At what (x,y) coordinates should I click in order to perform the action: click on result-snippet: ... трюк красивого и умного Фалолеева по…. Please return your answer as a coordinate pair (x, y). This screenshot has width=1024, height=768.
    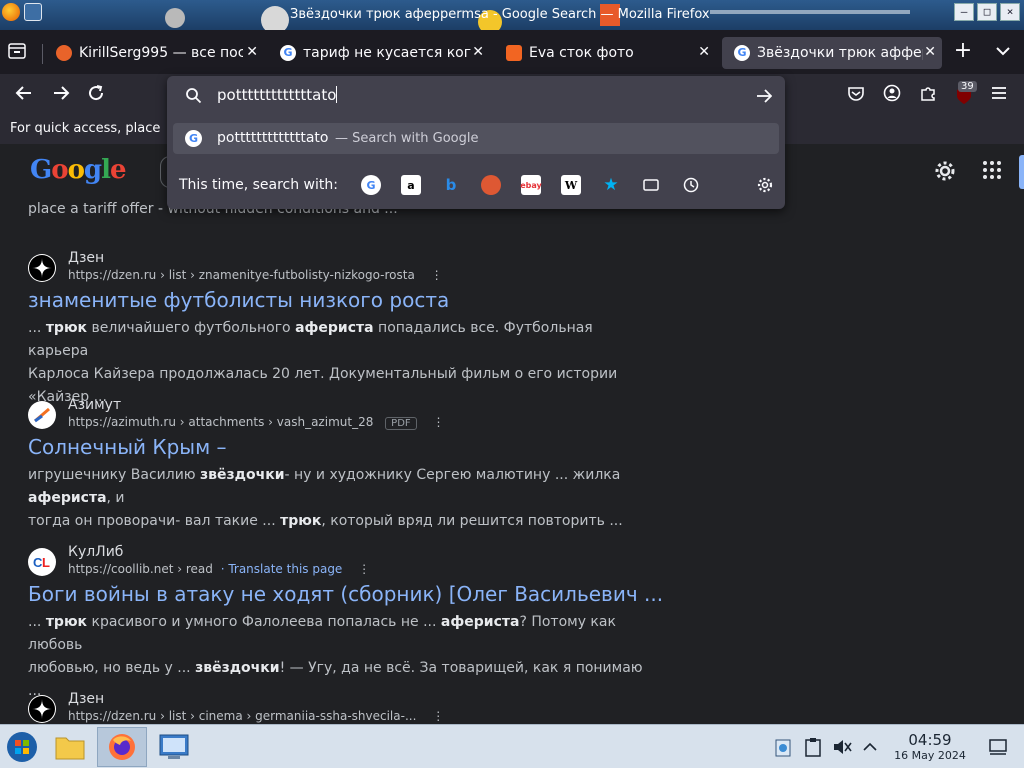
    Looking at the image, I should click on (338, 657).